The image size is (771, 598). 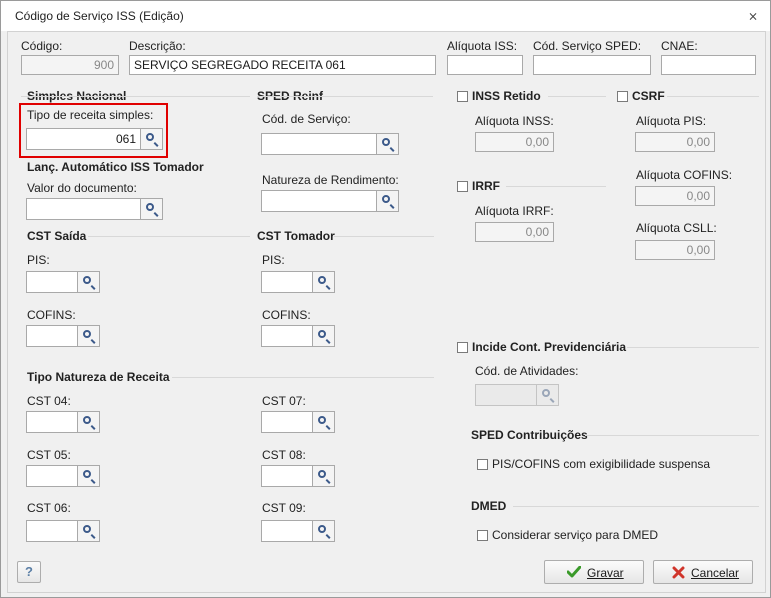 I want to click on valor-documento-label: Valor do documento:, so click(x=82, y=188).